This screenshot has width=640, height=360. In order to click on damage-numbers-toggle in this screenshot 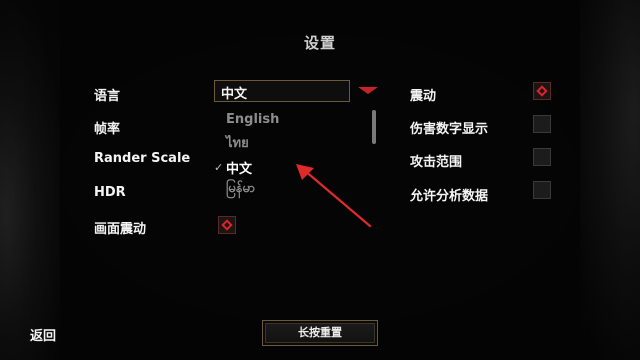, I will do `click(542, 124)`.